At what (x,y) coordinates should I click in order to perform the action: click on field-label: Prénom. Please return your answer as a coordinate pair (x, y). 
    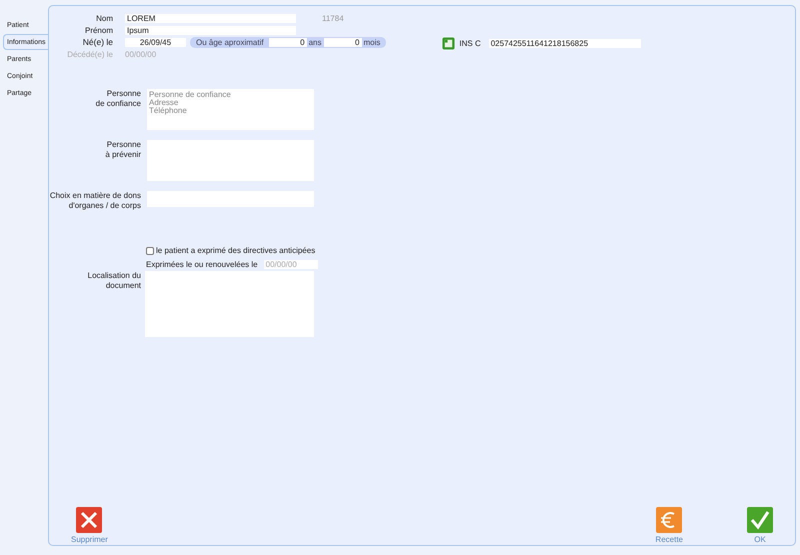
    Looking at the image, I should click on (98, 30).